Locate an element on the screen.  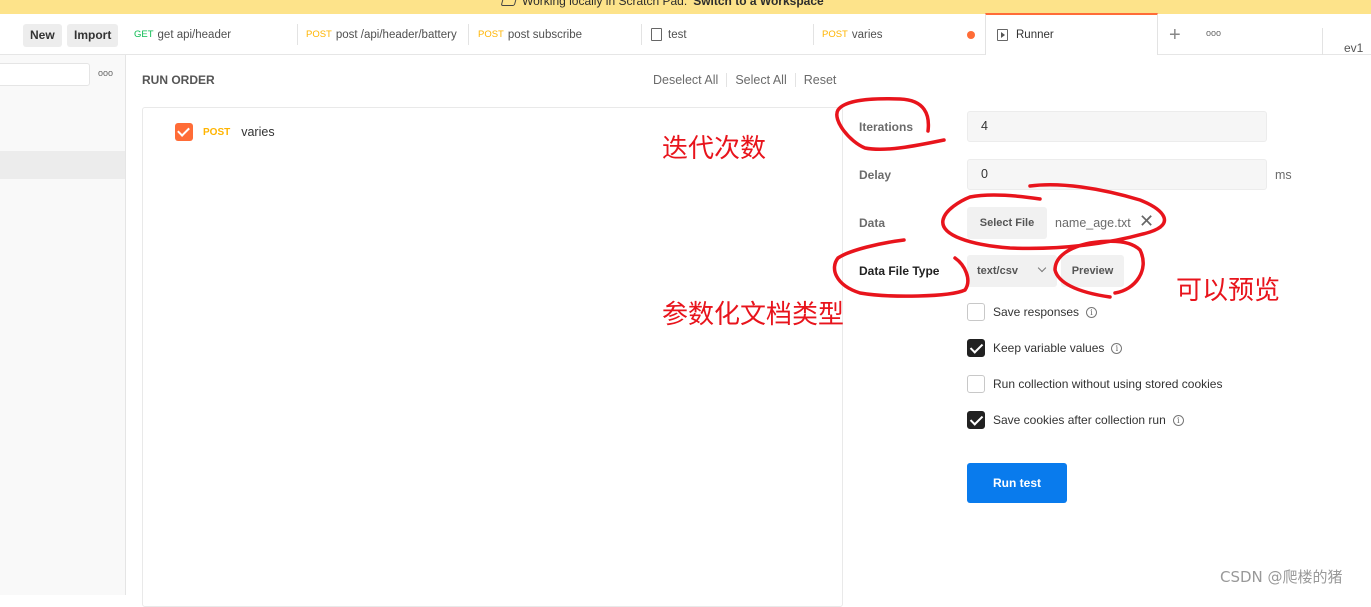
save-responses-checkbox is located at coordinates (976, 312).